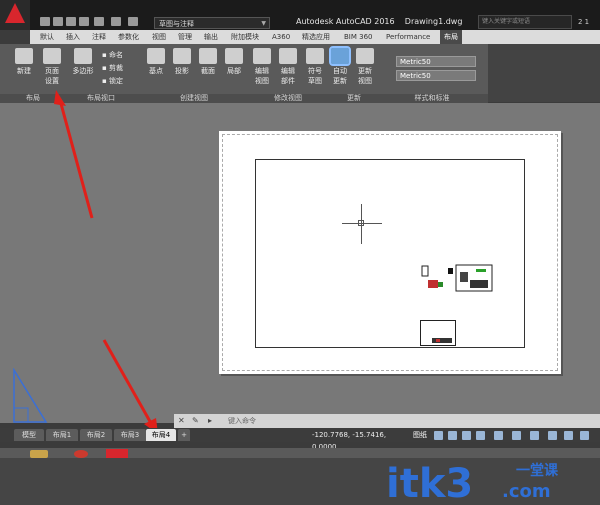 The image size is (600, 505). What do you see at coordinates (421, 435) in the screenshot?
I see `paper-space-toggle: 图纸` at bounding box center [421, 435].